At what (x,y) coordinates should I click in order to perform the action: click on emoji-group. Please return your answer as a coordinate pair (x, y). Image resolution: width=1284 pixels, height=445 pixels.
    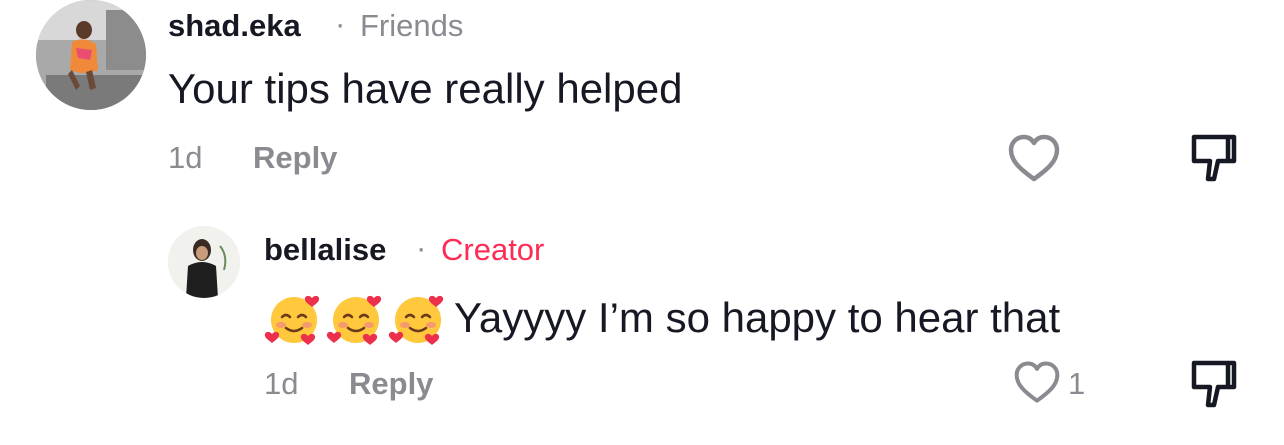
    Looking at the image, I should click on (356, 318).